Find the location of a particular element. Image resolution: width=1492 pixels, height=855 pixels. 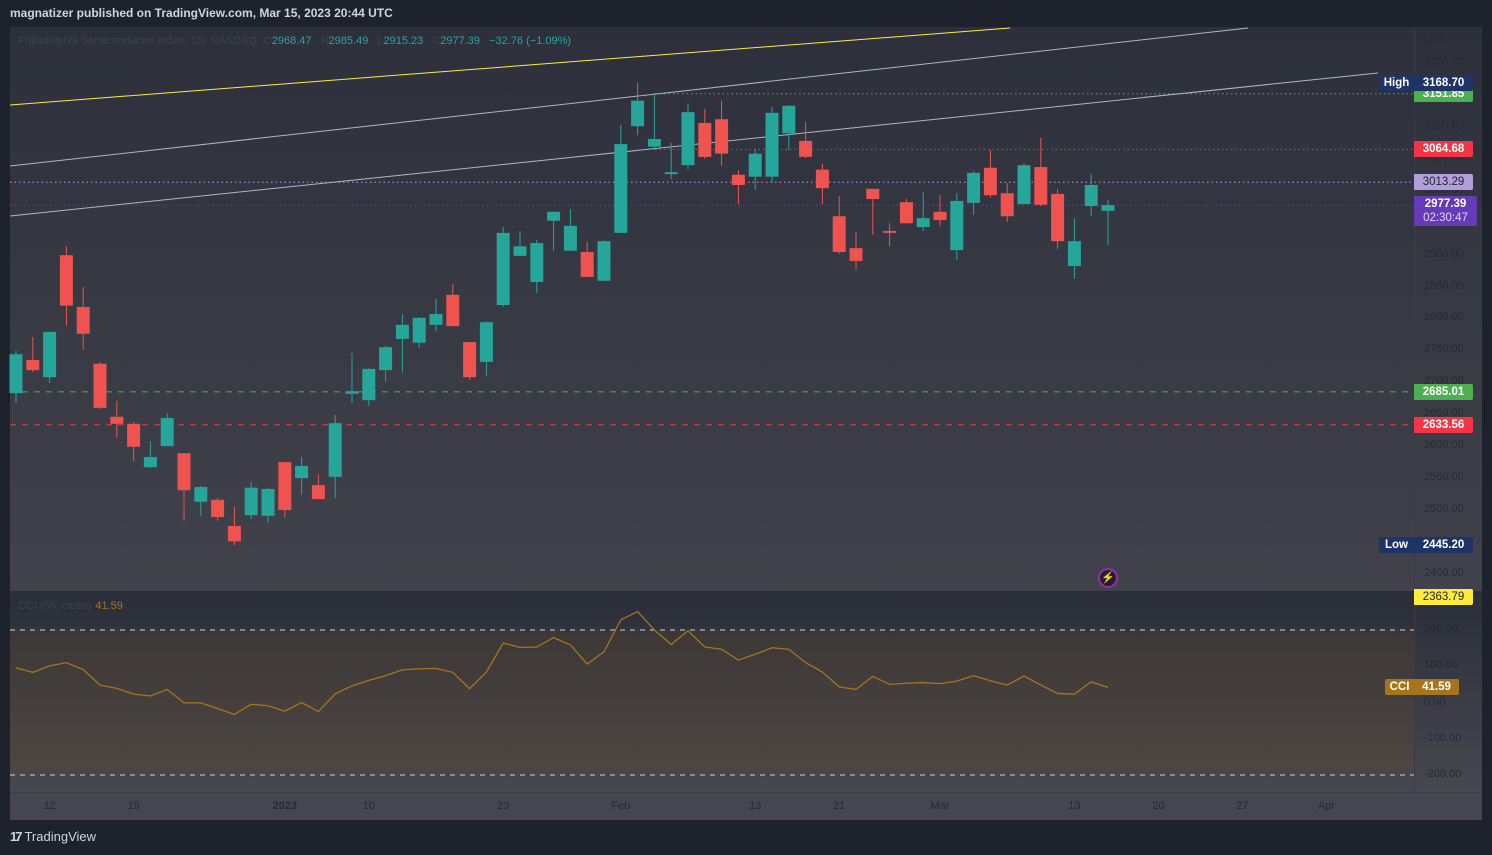

cci-value: 41.59 is located at coordinates (109, 606).